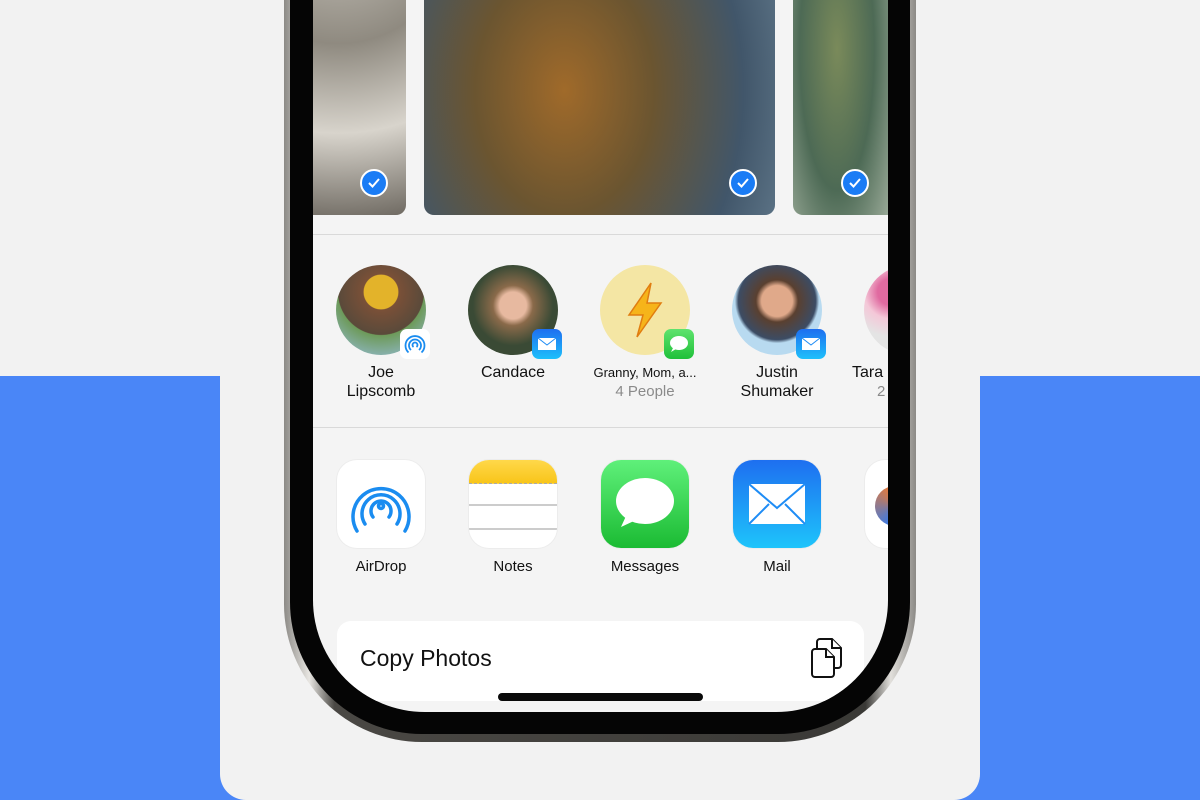 The image size is (1200, 800). What do you see at coordinates (645, 391) in the screenshot?
I see `contact-subtitle: 4 People` at bounding box center [645, 391].